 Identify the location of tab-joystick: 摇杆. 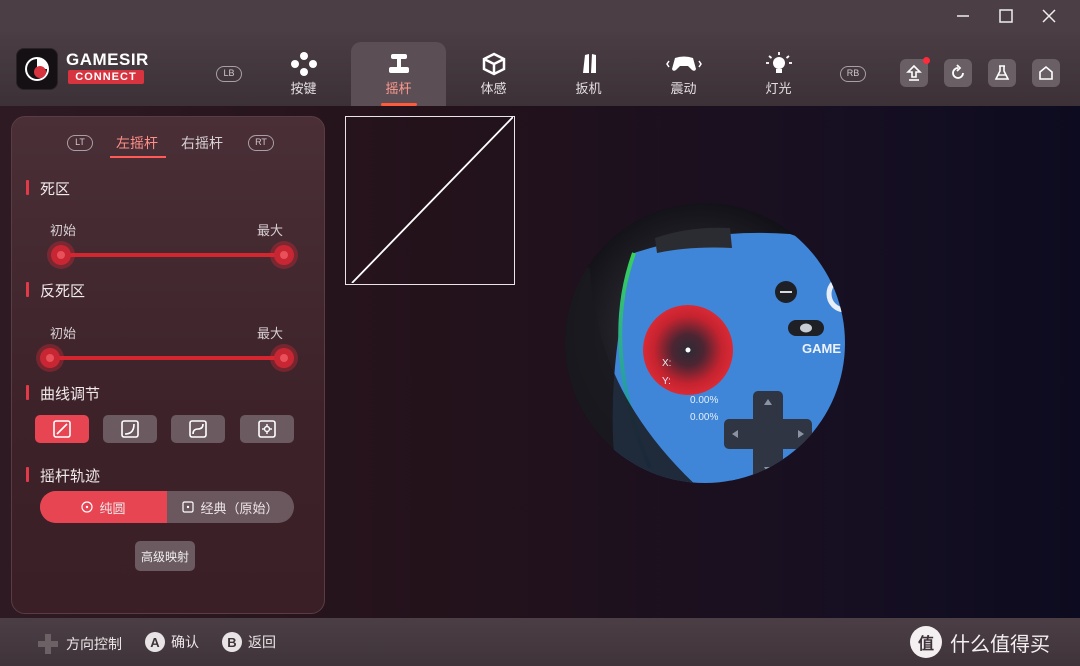
(398, 74).